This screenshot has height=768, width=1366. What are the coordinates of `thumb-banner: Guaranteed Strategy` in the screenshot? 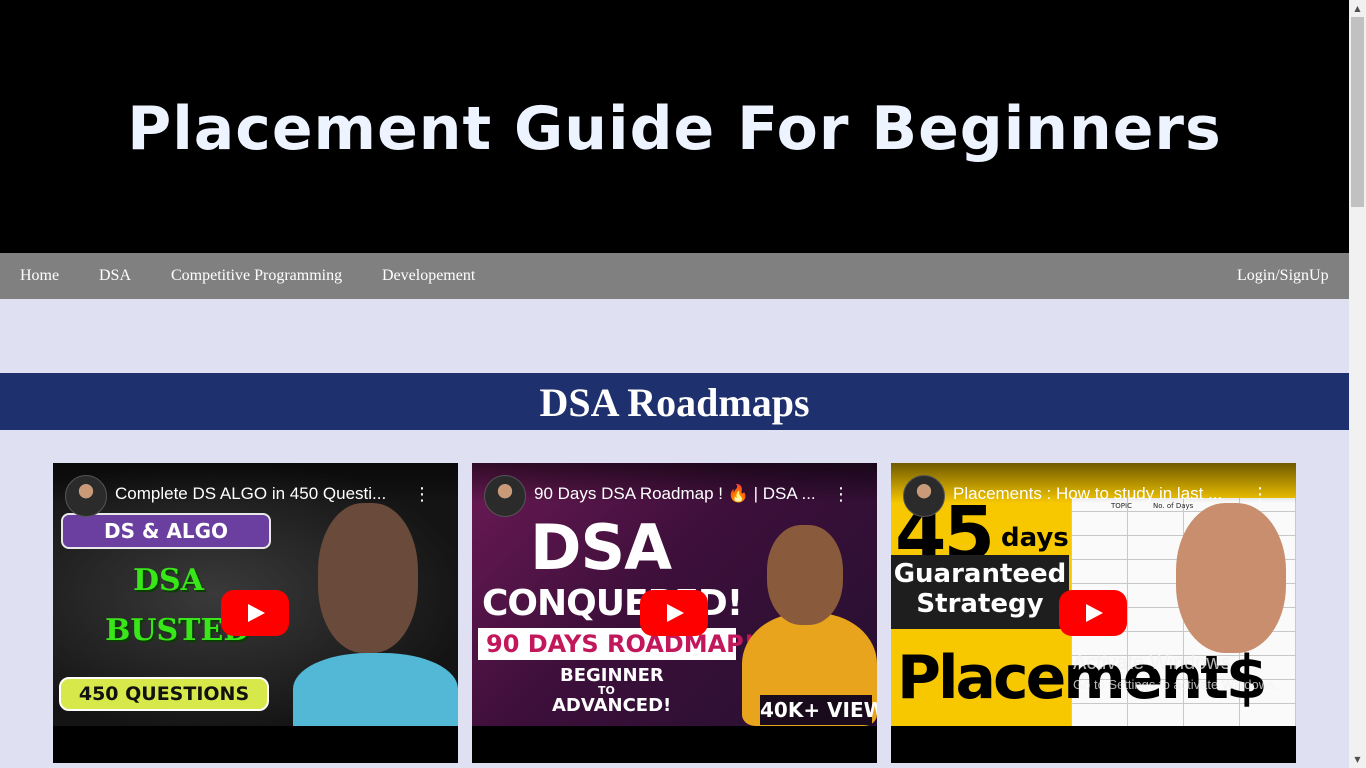 It's located at (980, 592).